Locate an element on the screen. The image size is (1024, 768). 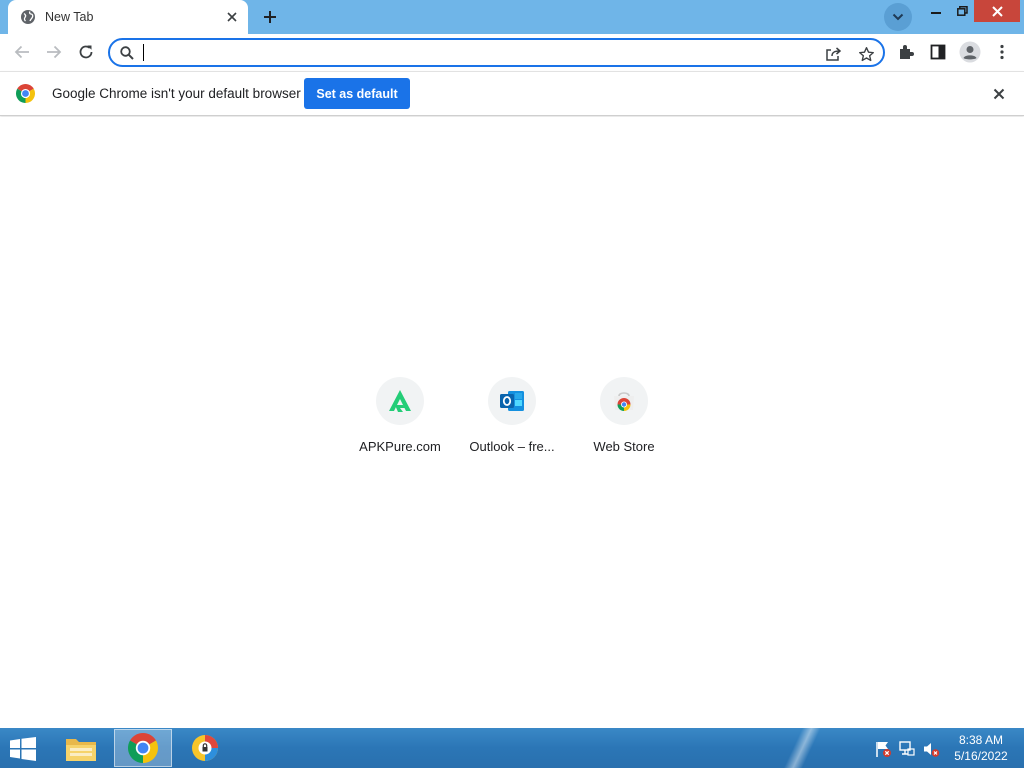
shortcut-web-store: Web Store is located at coordinates (624, 415).